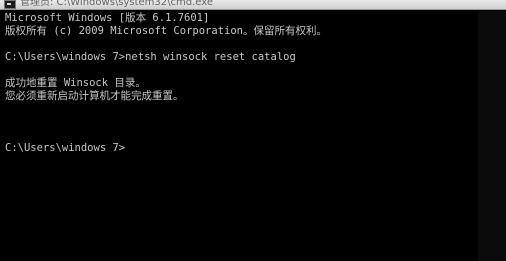  Describe the element at coordinates (117, 4) in the screenshot. I see `window-title: 管理员: C:\Windows\system32\cmd.exe` at that location.